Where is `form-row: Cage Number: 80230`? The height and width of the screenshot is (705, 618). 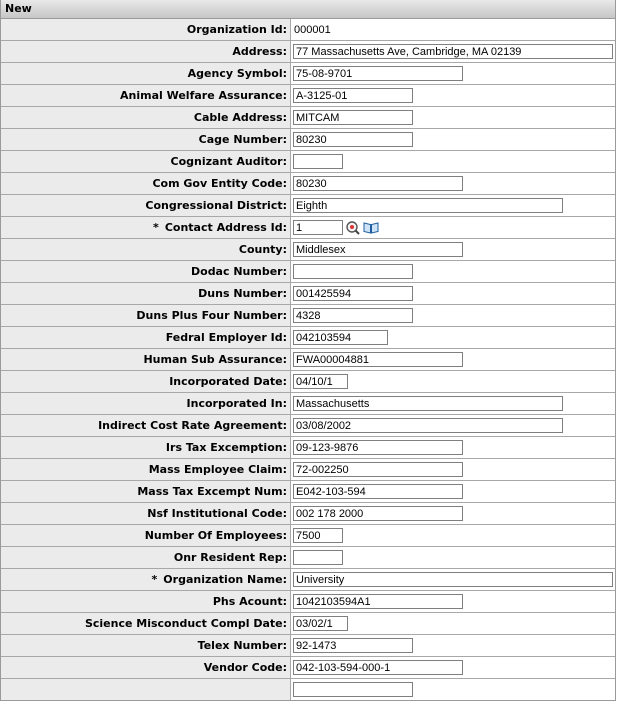
form-row: Cage Number: 80230 is located at coordinates (308, 139).